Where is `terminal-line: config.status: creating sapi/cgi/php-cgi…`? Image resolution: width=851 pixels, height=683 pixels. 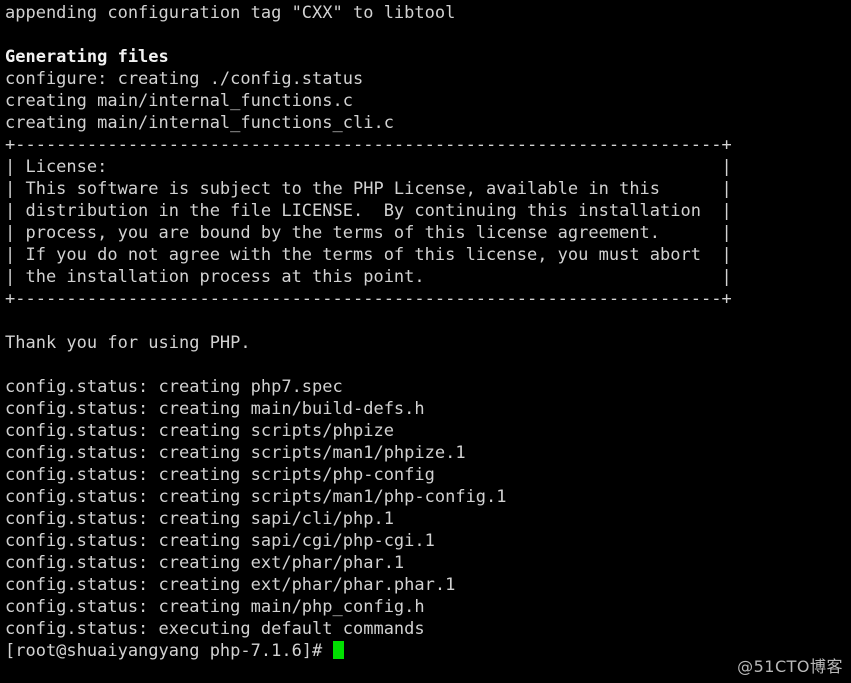 terminal-line: config.status: creating sapi/cgi/php-cgi… is located at coordinates (220, 541).